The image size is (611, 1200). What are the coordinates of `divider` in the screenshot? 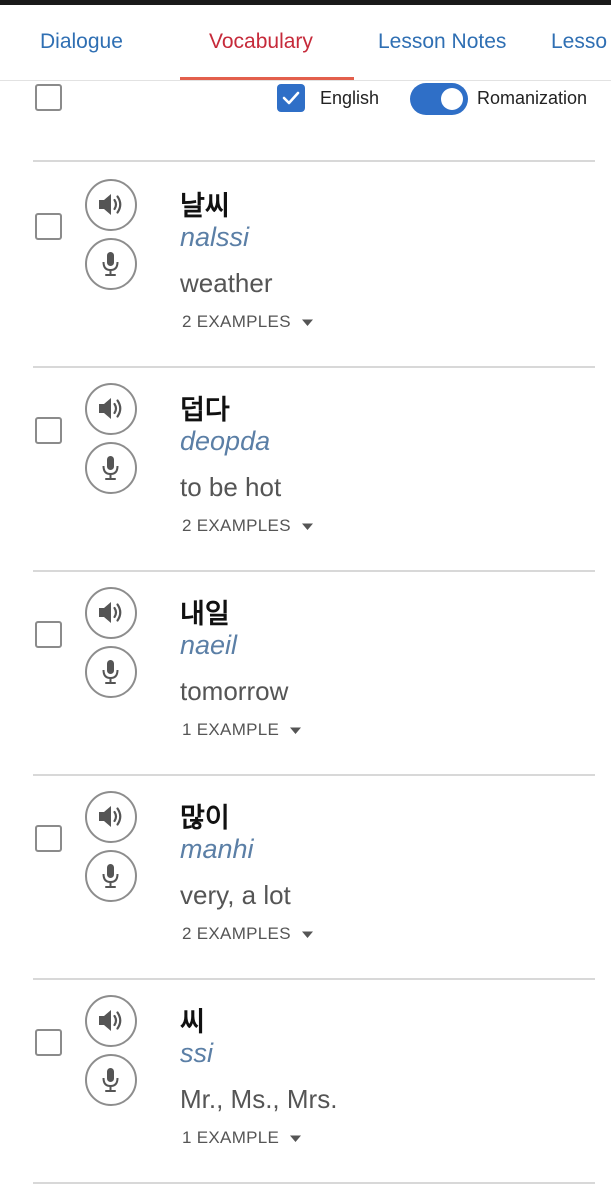 It's located at (314, 1183).